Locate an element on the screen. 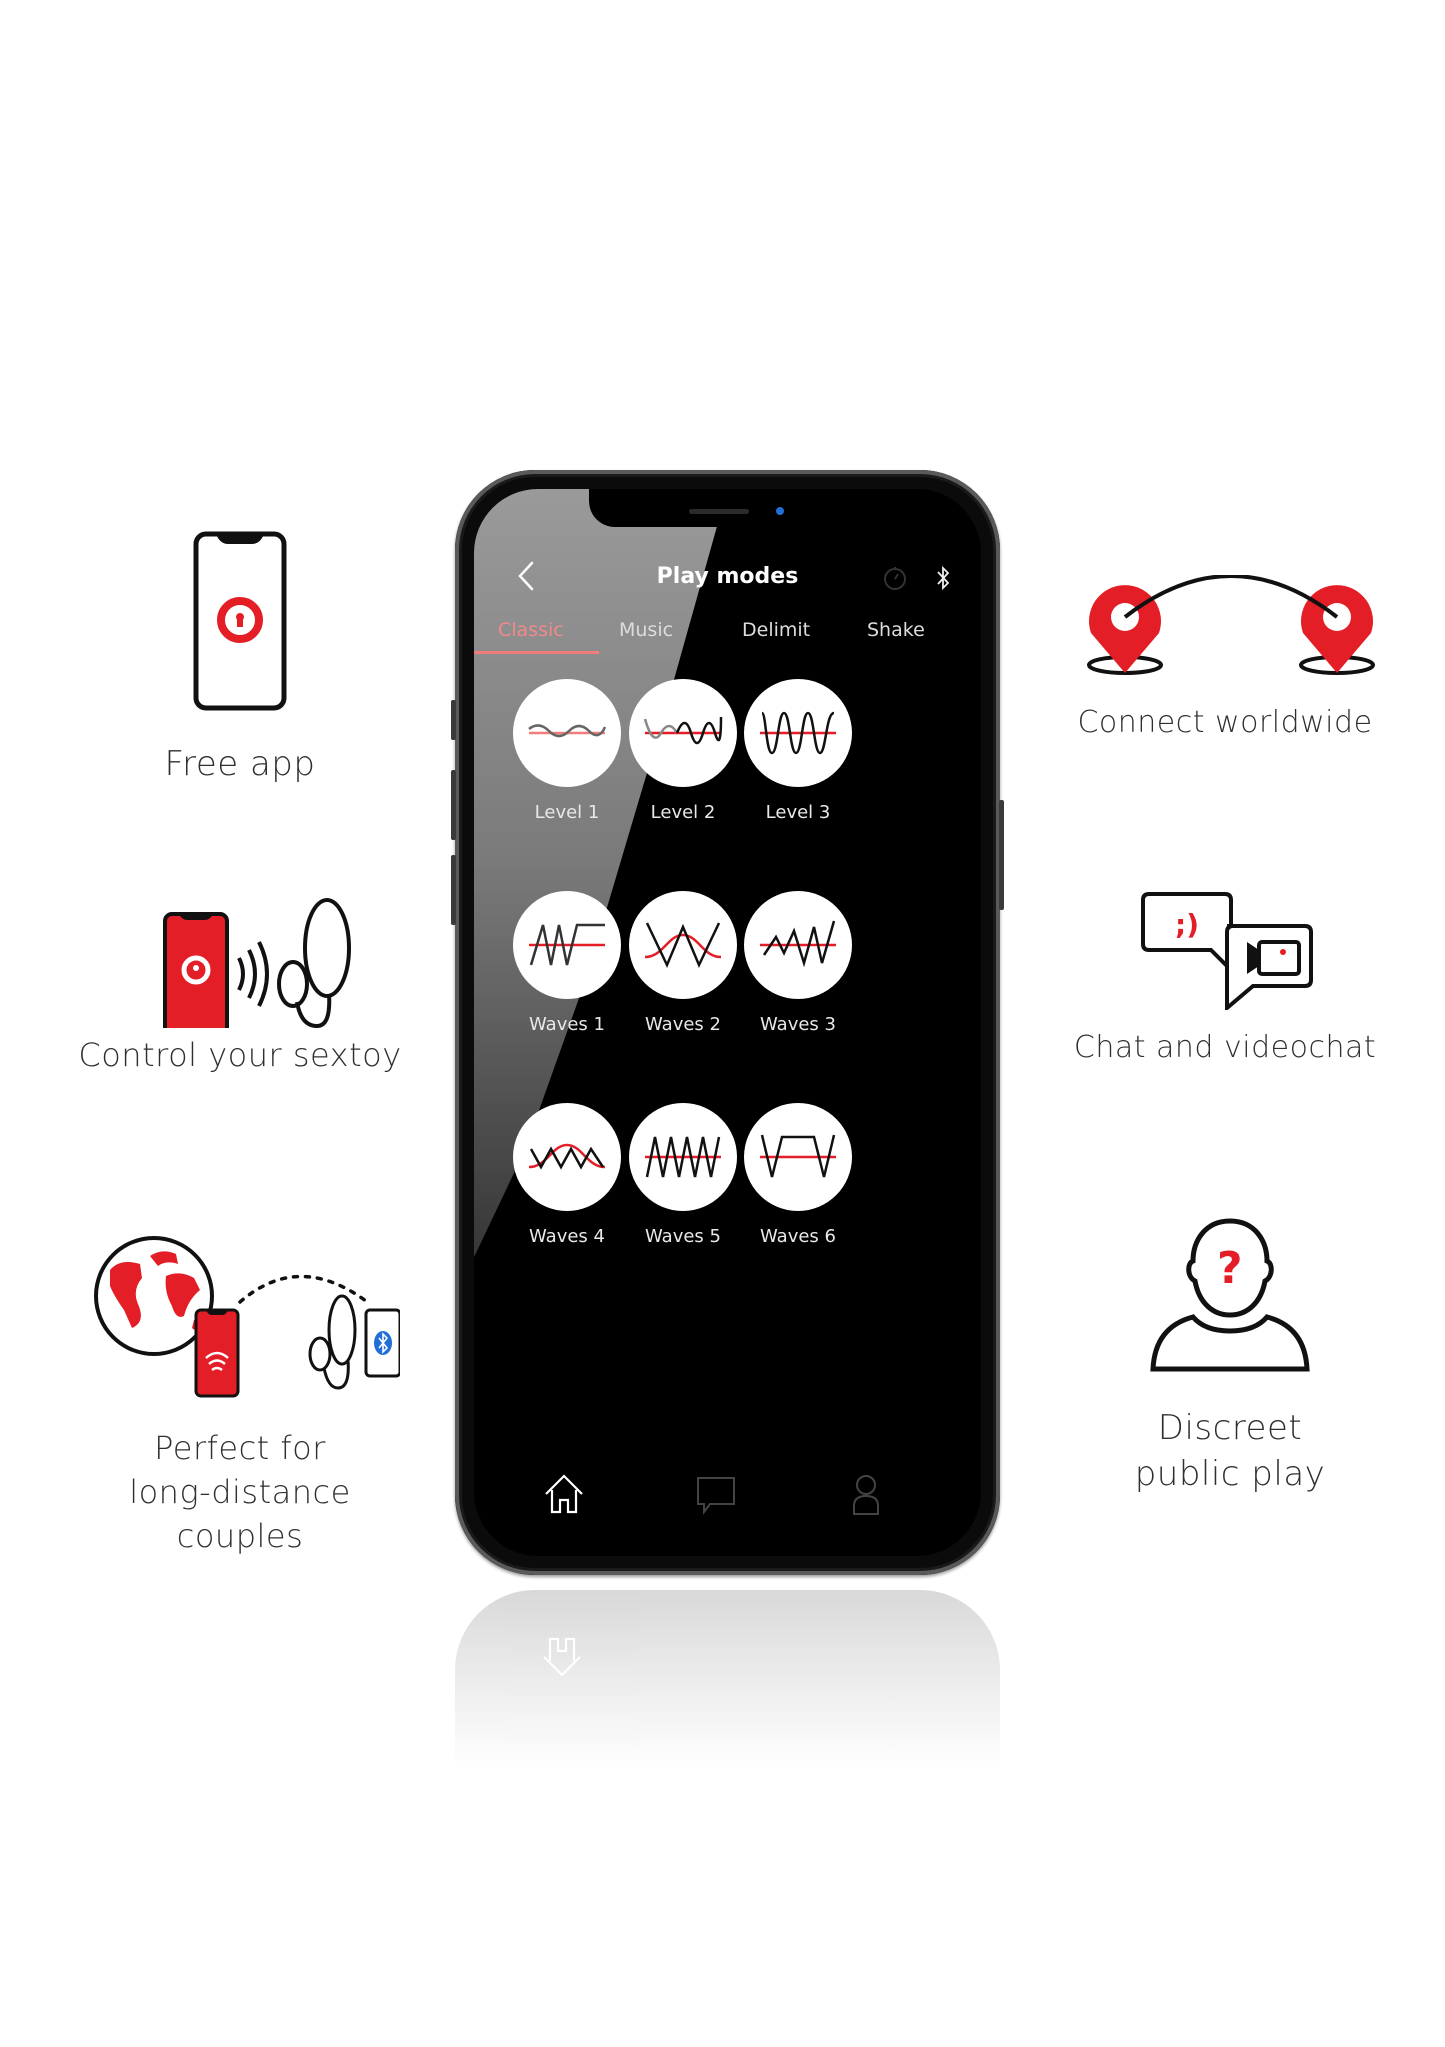 The height and width of the screenshot is (2047, 1445). active-tab-indicator is located at coordinates (536, 652).